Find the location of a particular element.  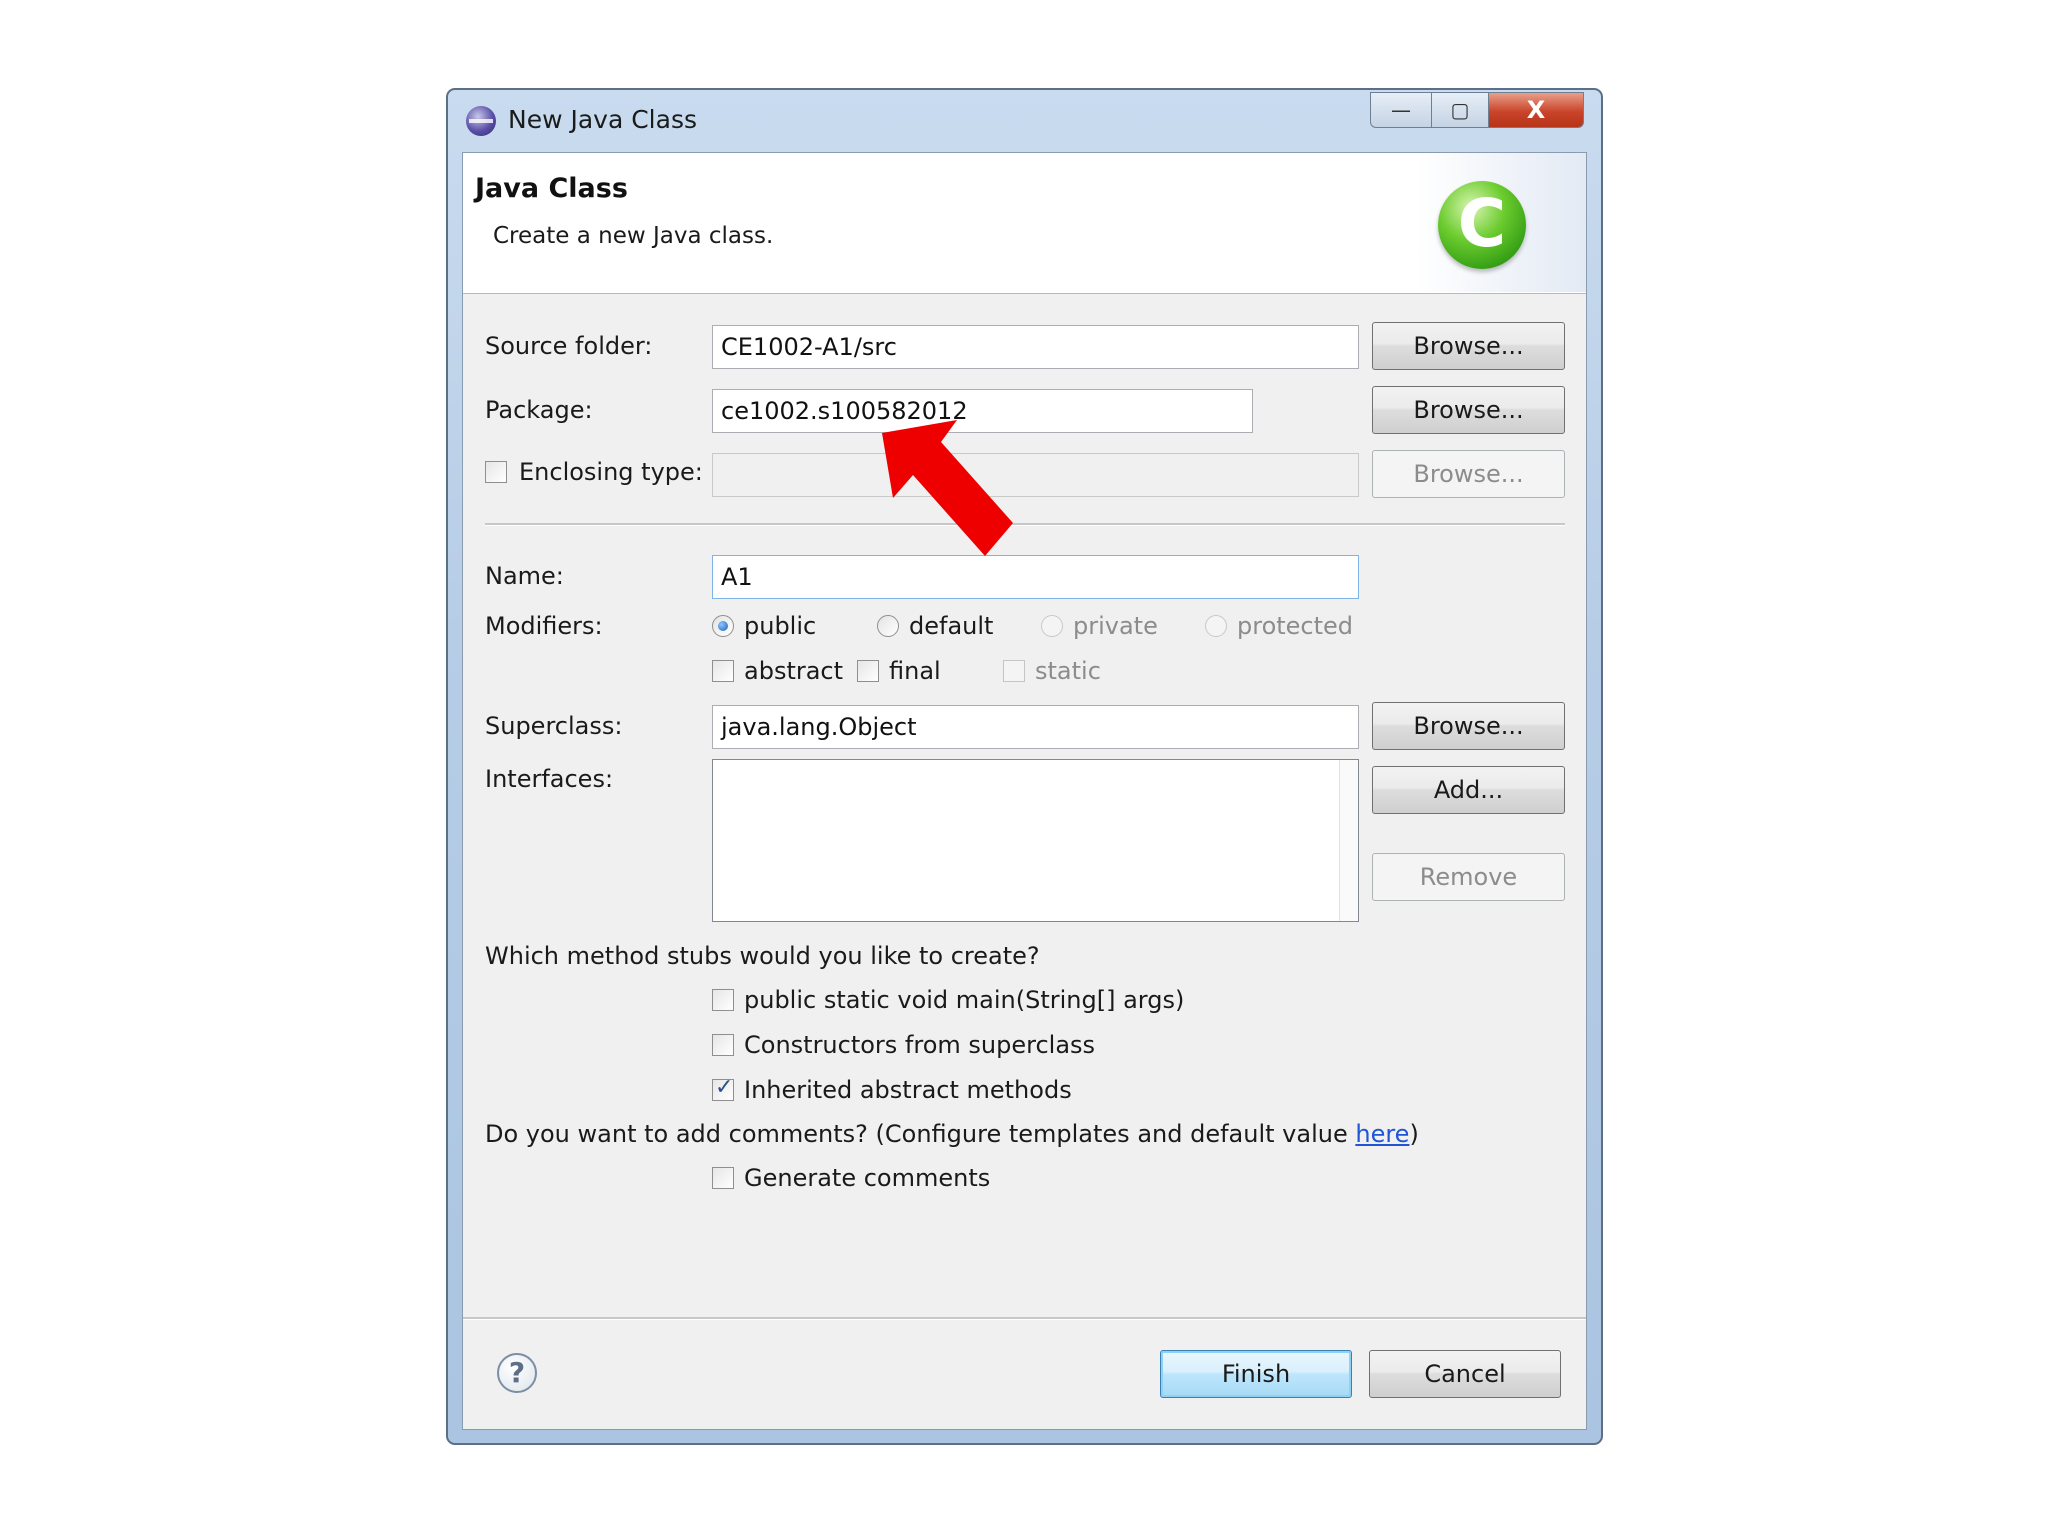

red-arrow-shape is located at coordinates (947, 488).